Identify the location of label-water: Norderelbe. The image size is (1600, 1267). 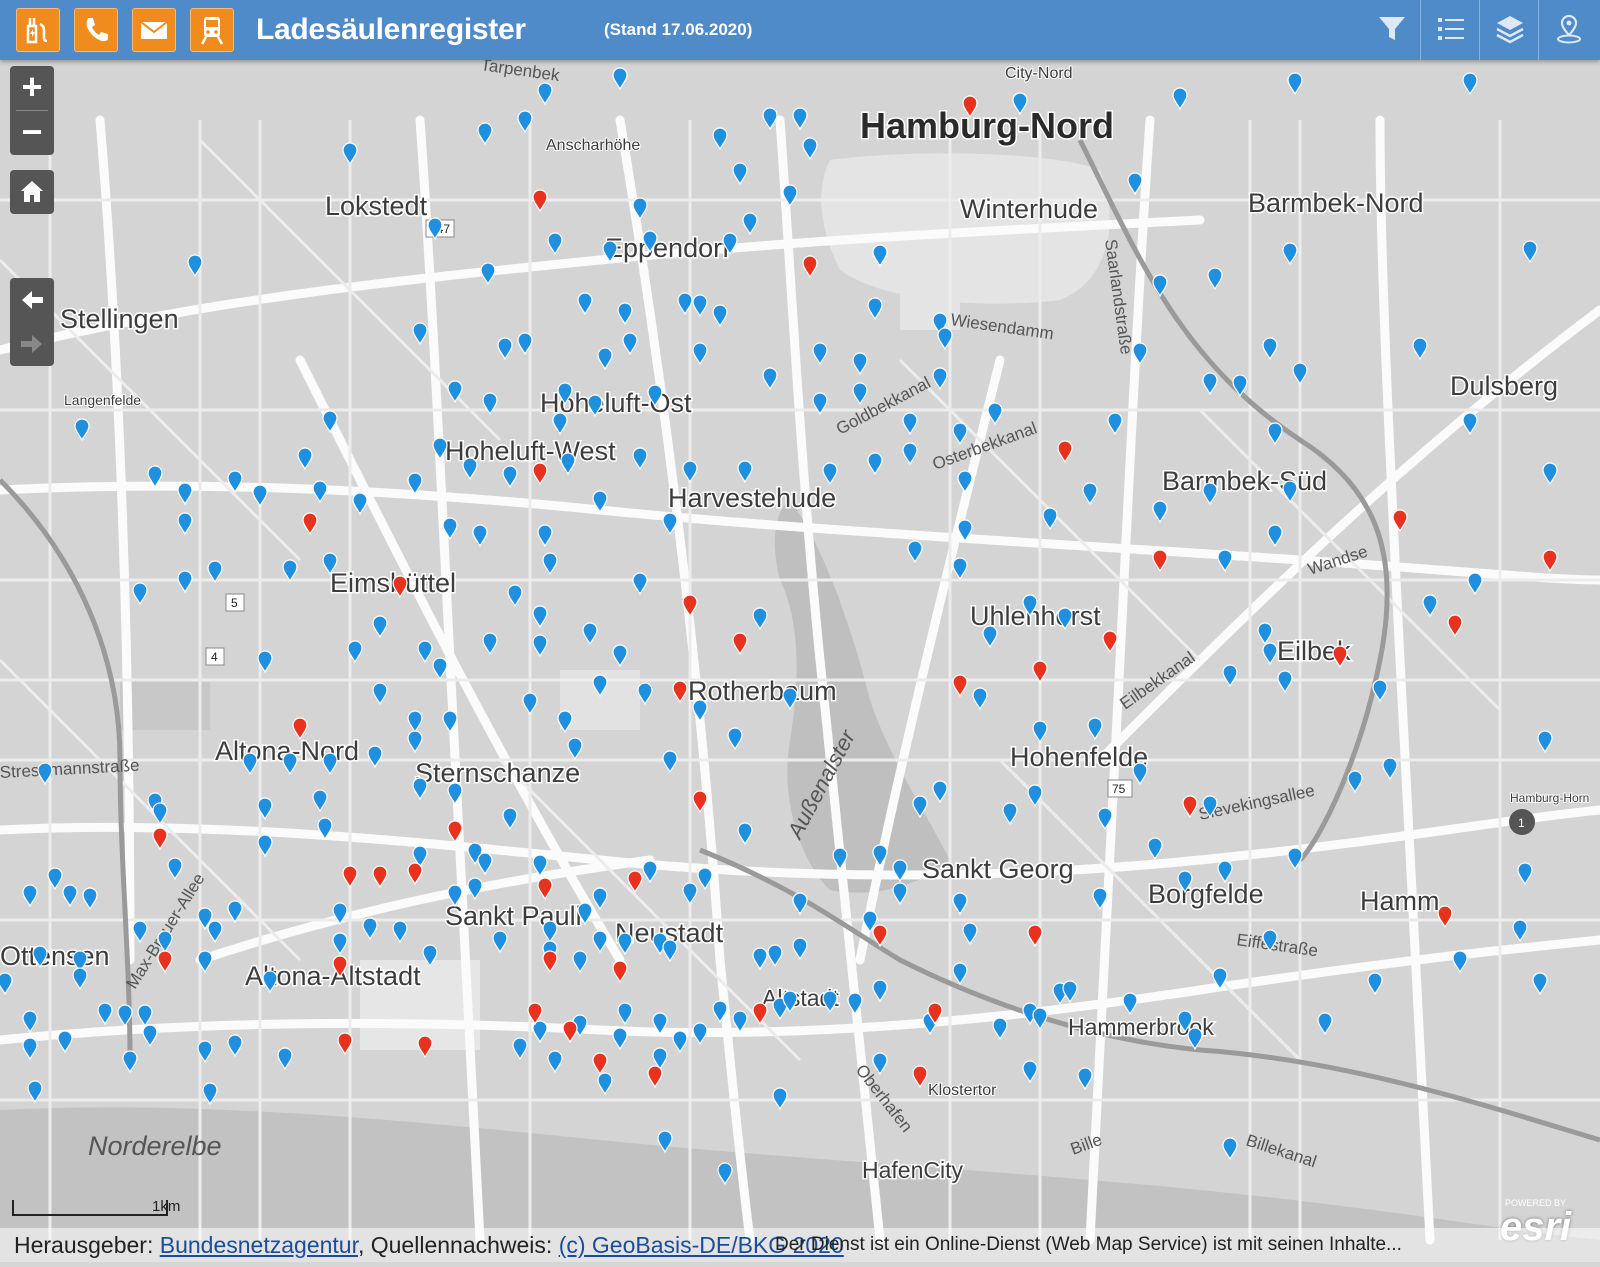
(155, 1146).